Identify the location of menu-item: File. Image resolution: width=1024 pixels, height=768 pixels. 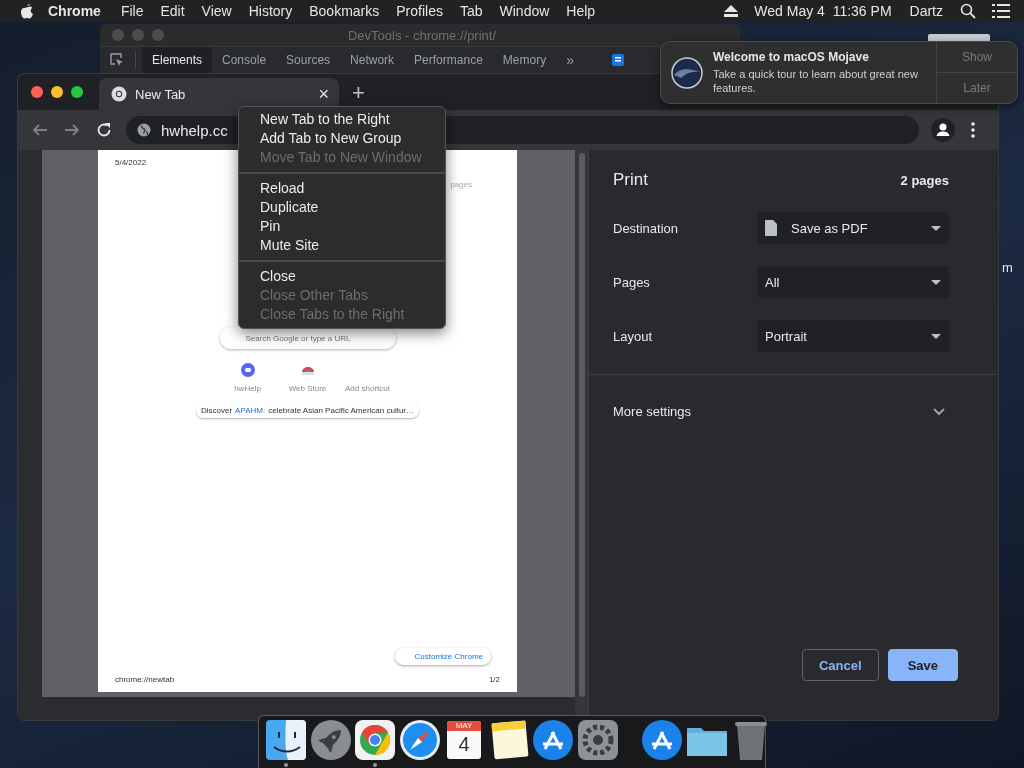
(132, 11).